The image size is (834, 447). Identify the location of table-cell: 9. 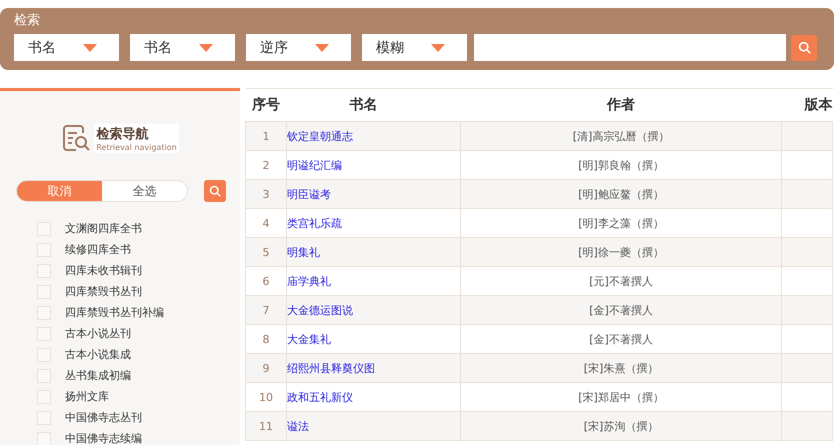
(266, 368).